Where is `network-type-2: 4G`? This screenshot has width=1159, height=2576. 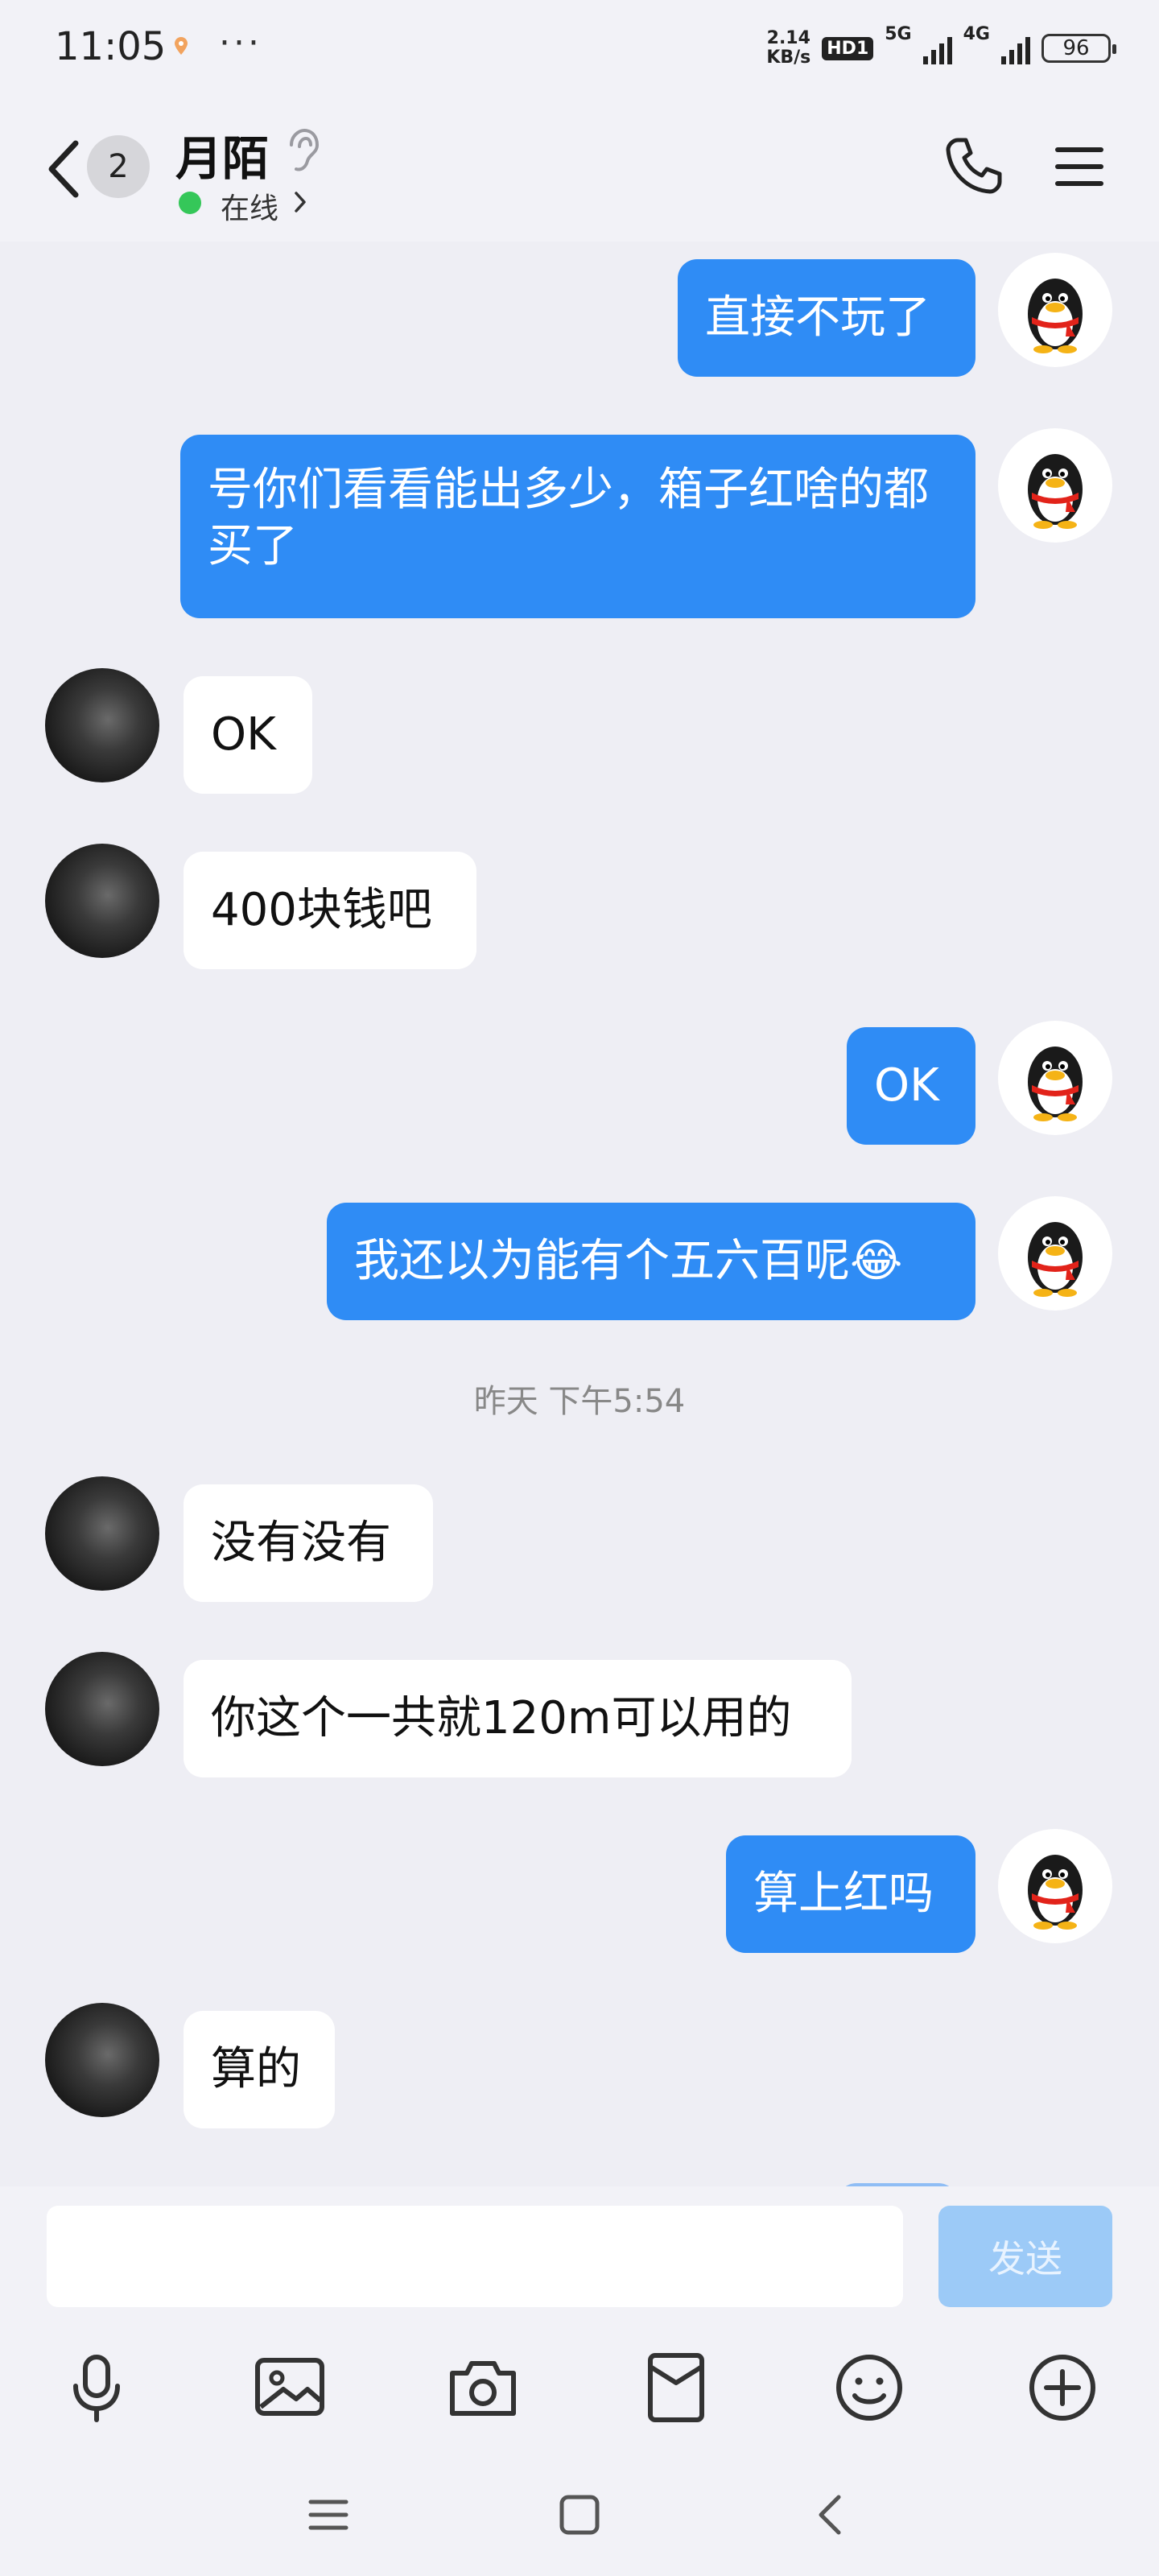
network-type-2: 4G is located at coordinates (976, 33).